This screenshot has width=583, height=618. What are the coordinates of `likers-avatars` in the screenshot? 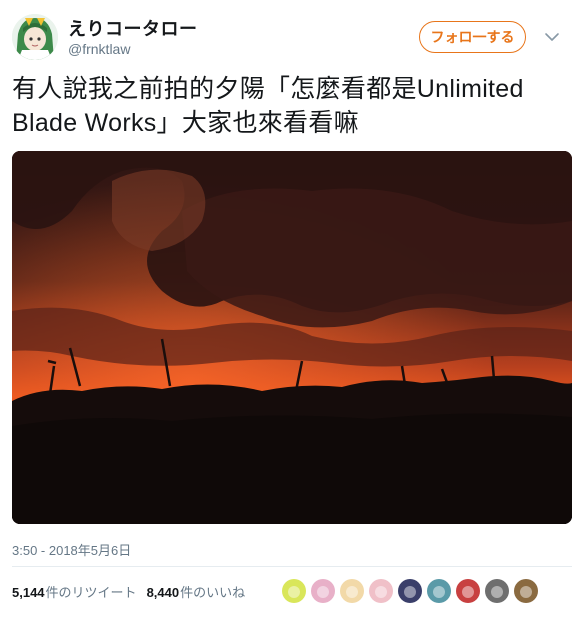 It's located at (412, 591).